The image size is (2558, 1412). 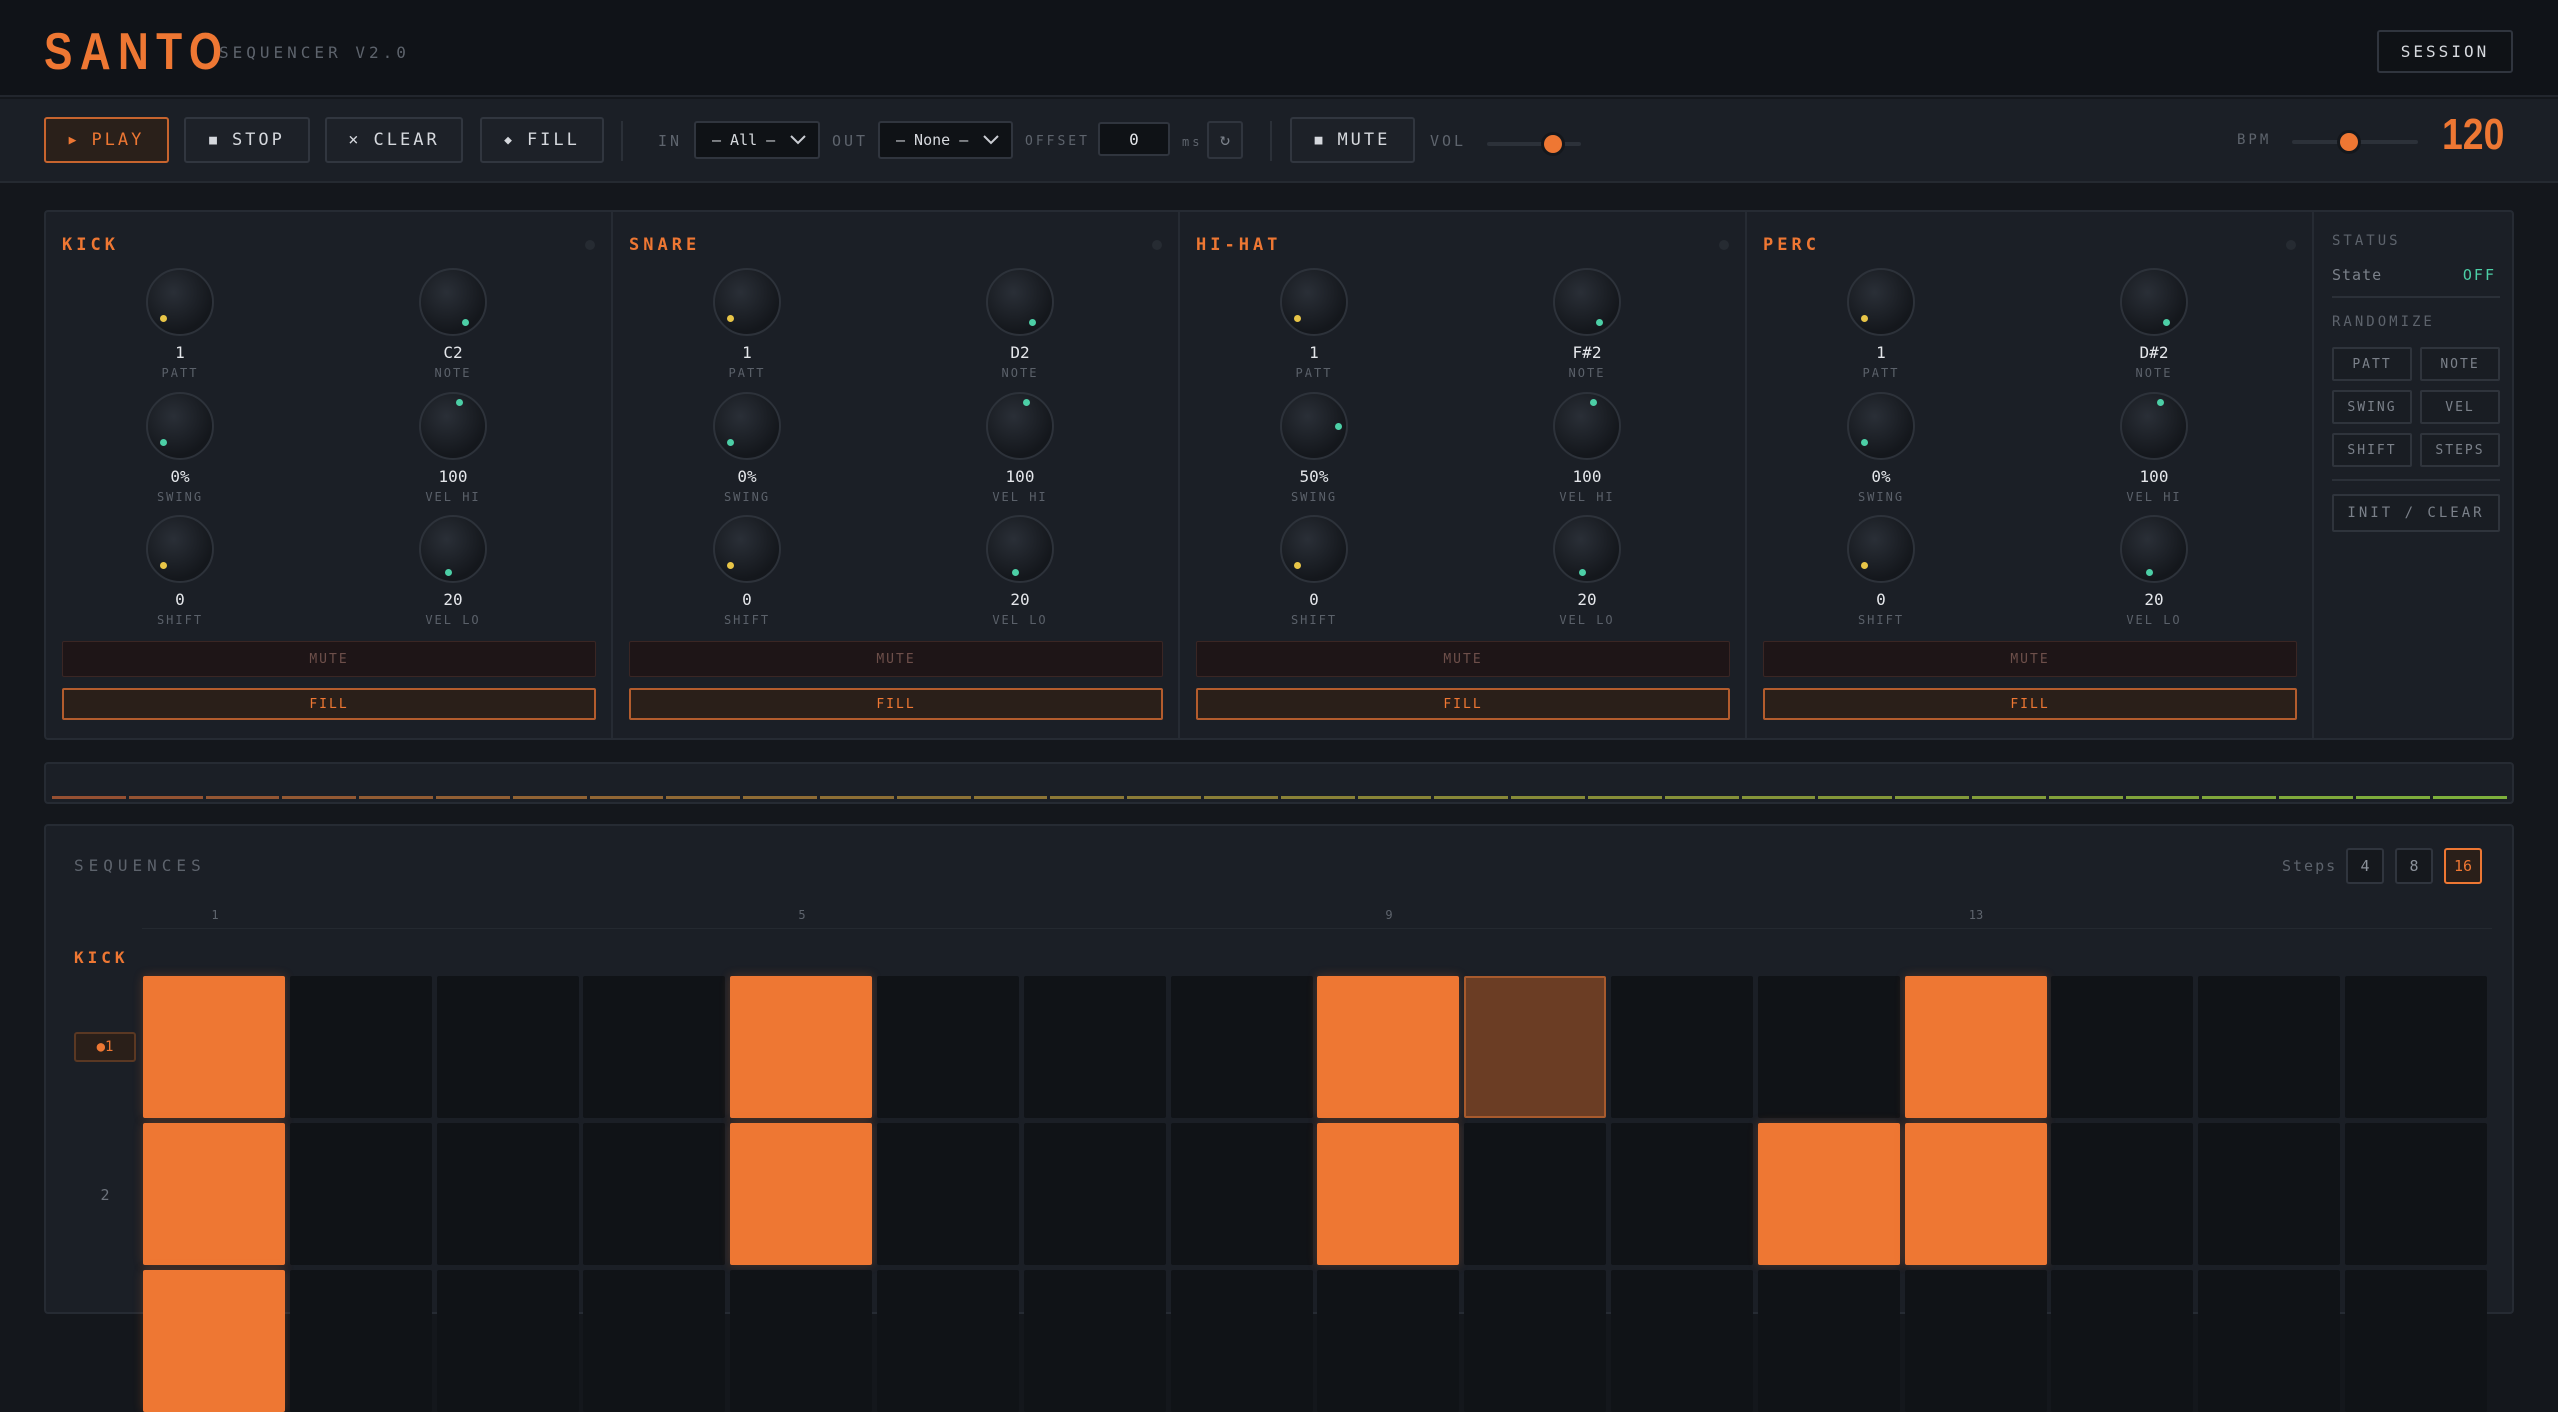 What do you see at coordinates (2414, 866) in the screenshot?
I see `steps-8-button: 8` at bounding box center [2414, 866].